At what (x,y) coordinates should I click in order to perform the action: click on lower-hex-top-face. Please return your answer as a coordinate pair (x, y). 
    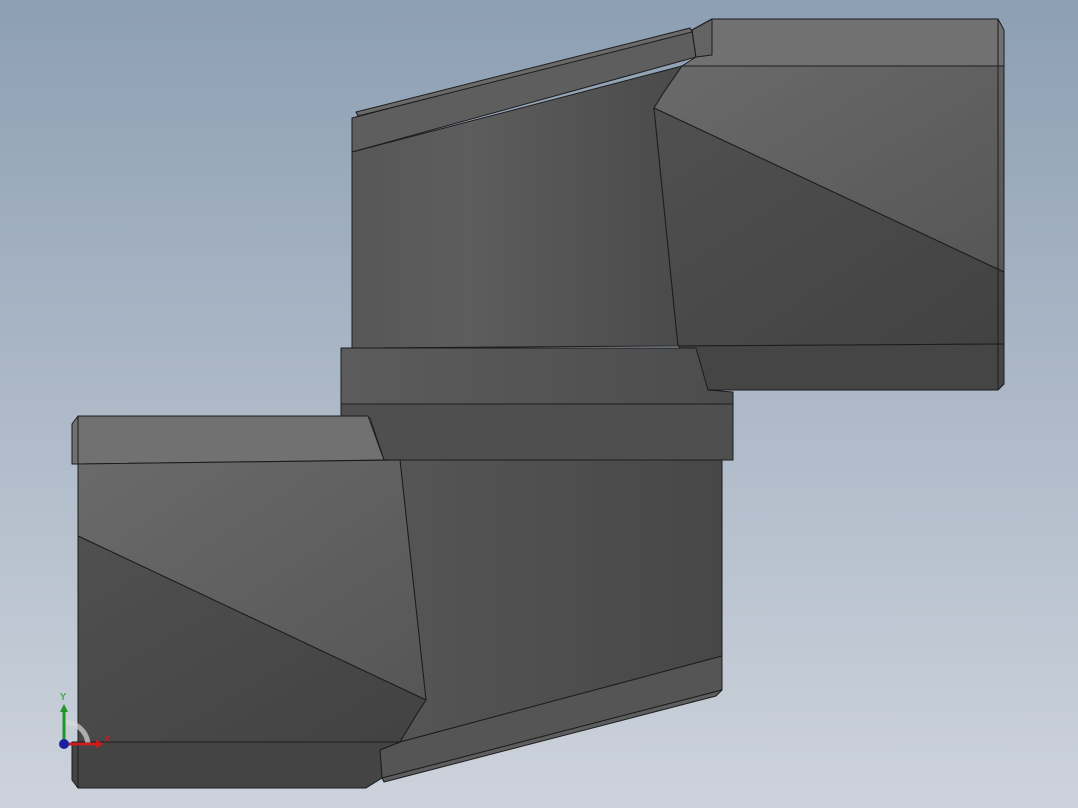
    Looking at the image, I should click on (228, 440).